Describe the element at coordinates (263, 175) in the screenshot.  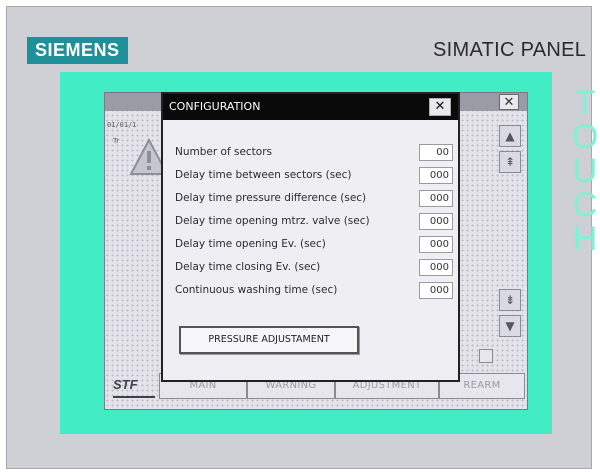
I see `row-label: Delay time between sectors (sec)` at that location.